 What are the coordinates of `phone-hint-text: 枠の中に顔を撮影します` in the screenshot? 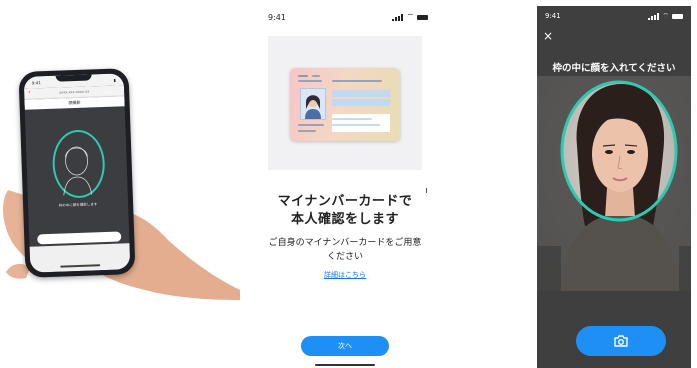 It's located at (78, 205).